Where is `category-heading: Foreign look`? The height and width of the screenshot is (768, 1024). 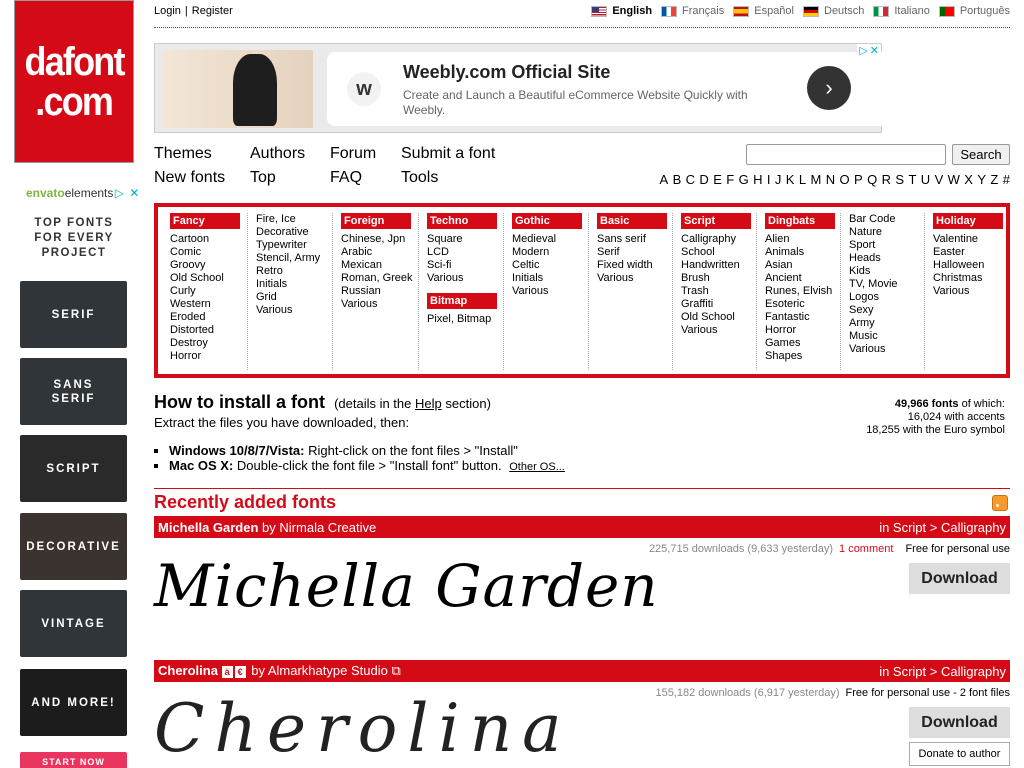
category-heading: Foreign look is located at coordinates (376, 227).